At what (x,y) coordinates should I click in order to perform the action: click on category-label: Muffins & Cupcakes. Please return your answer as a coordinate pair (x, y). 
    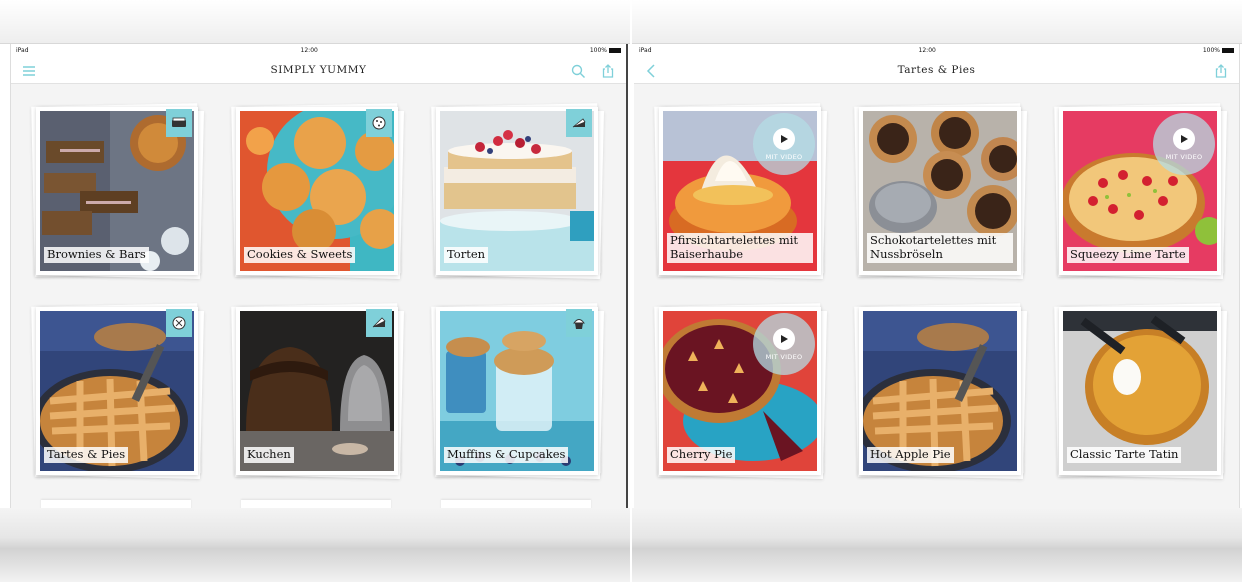
    Looking at the image, I should click on (506, 455).